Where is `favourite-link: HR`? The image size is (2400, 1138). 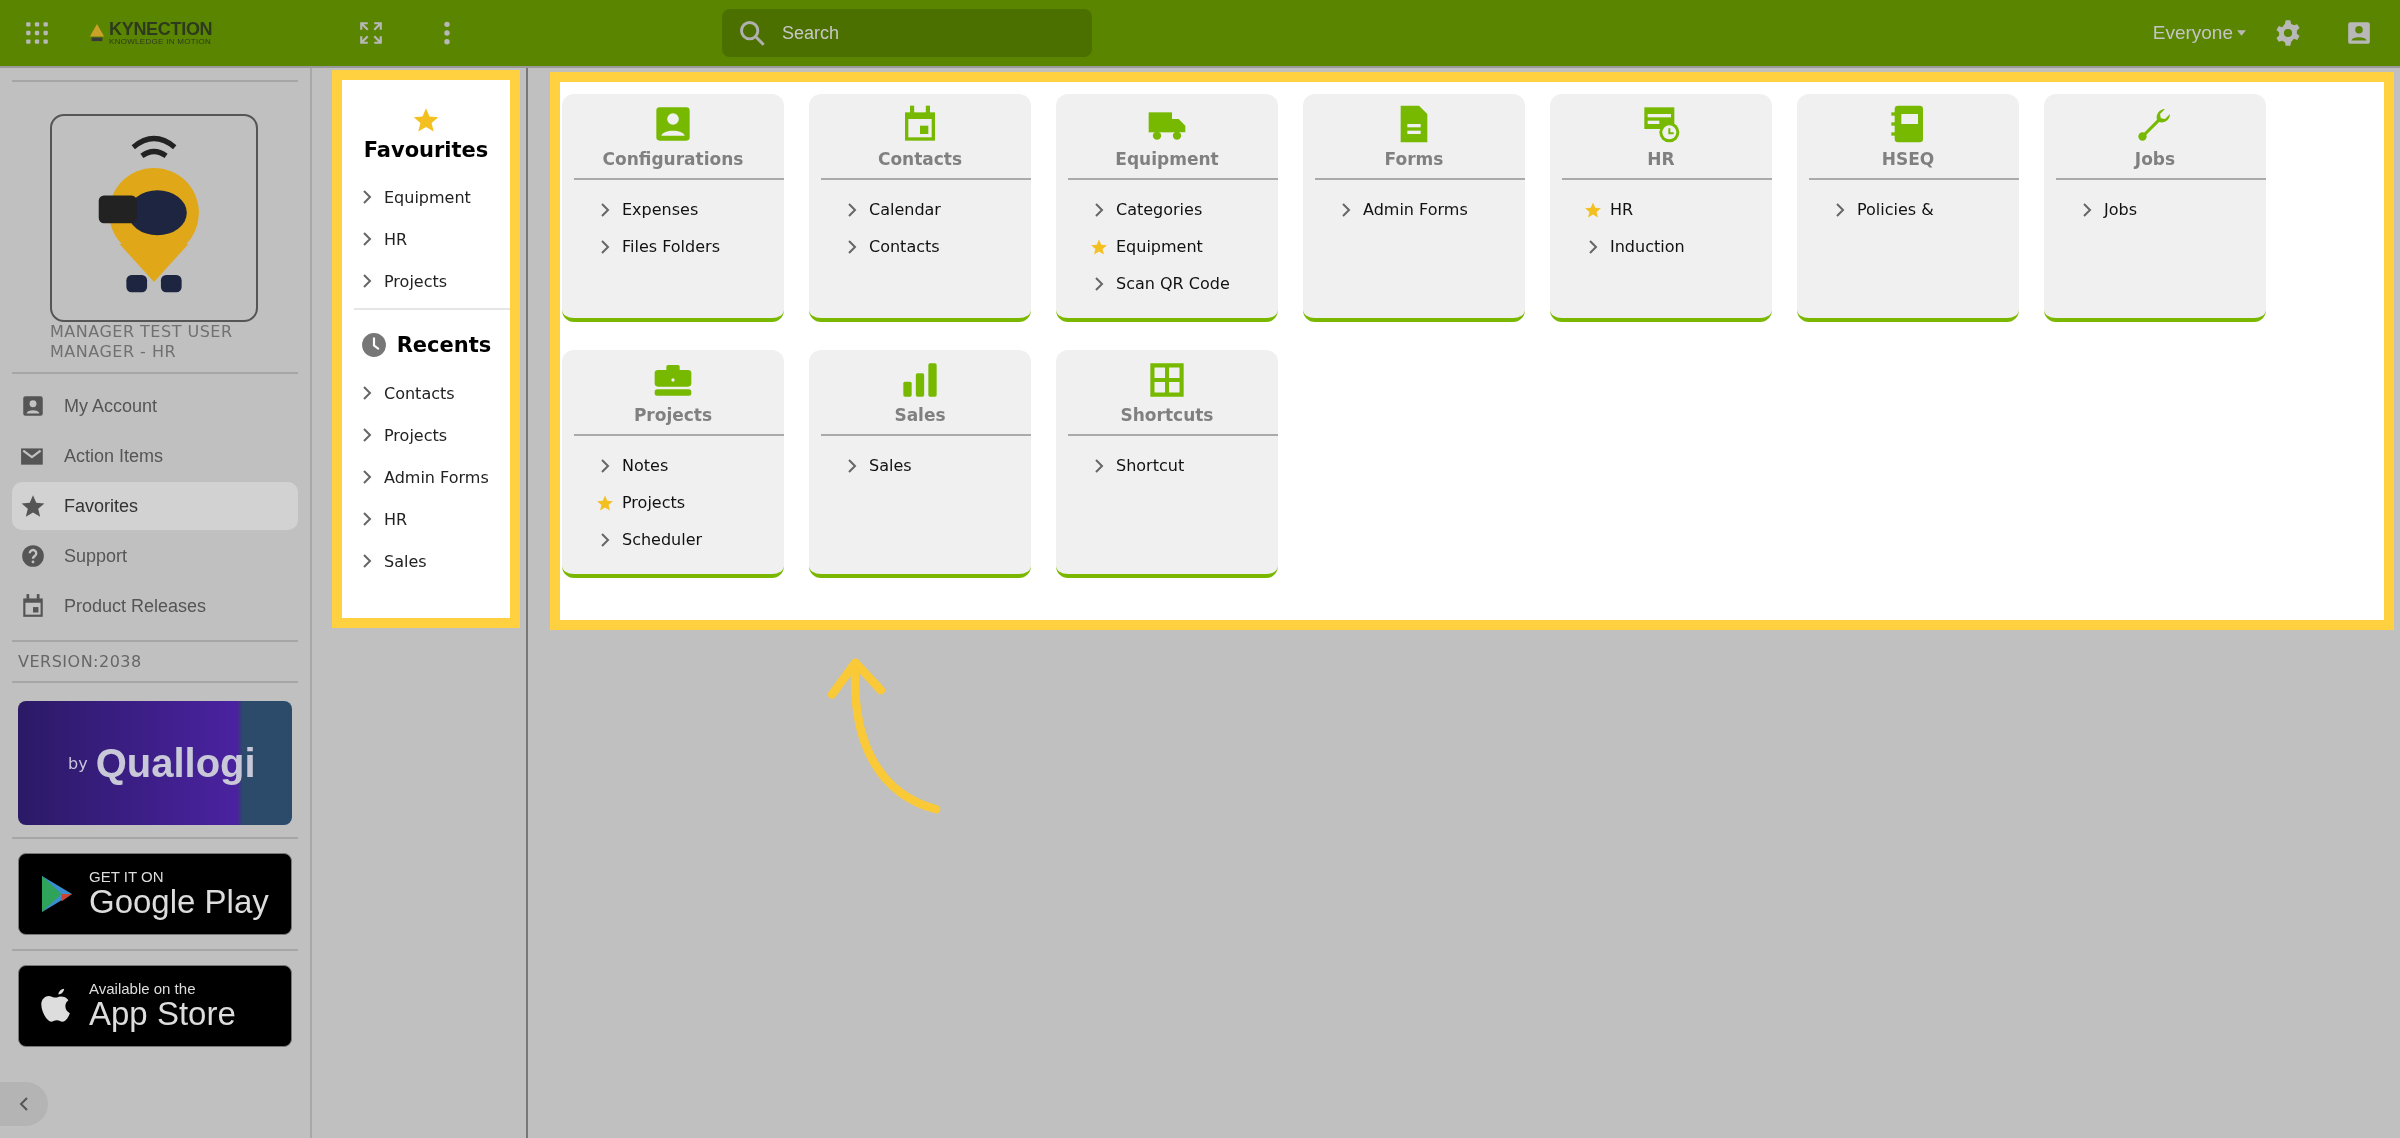
favourite-link: HR is located at coordinates (426, 239).